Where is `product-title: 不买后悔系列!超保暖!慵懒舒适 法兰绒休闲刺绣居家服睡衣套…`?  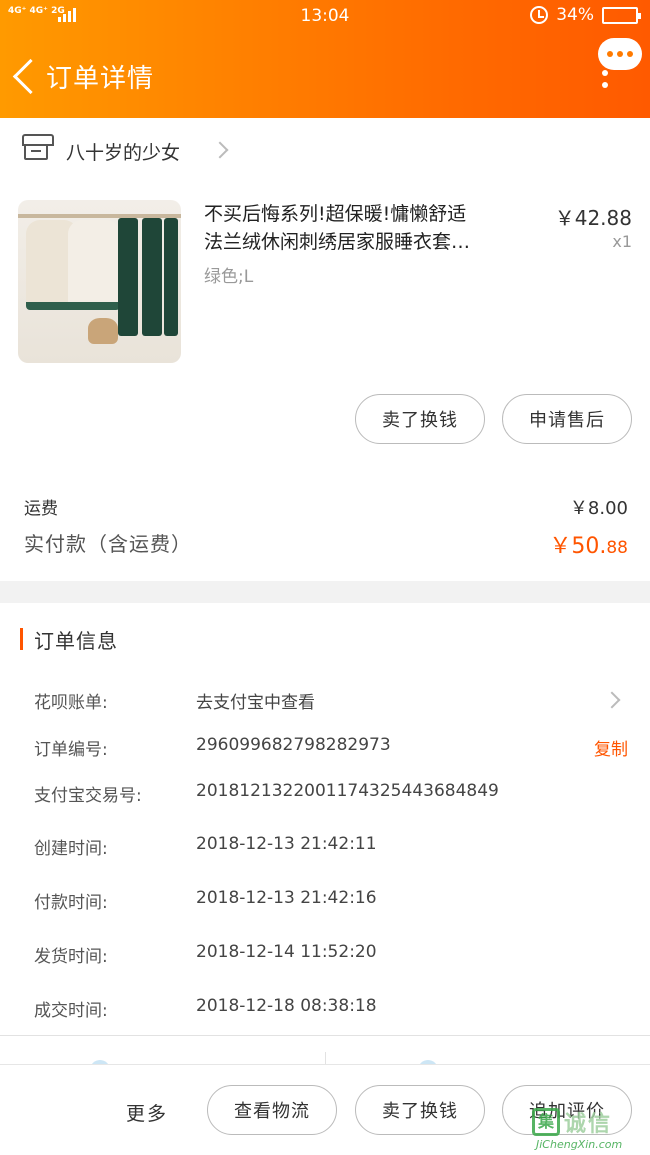
product-title: 不买后悔系列!超保暖!慵懒舒适 法兰绒休闲刺绣居家服睡衣套… is located at coordinates (369, 228).